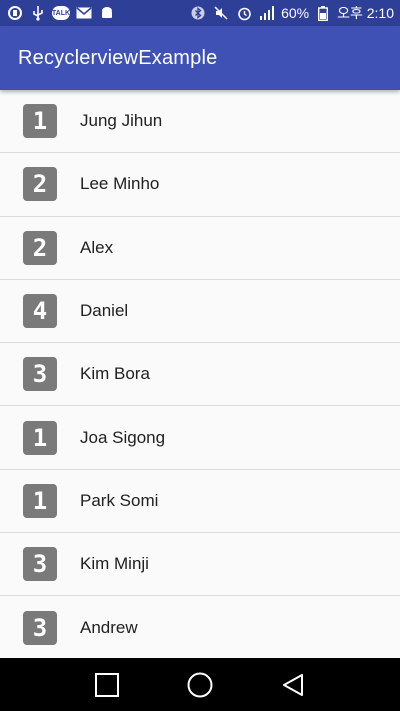 This screenshot has height=711, width=400. I want to click on mail-icon, so click(84, 13).